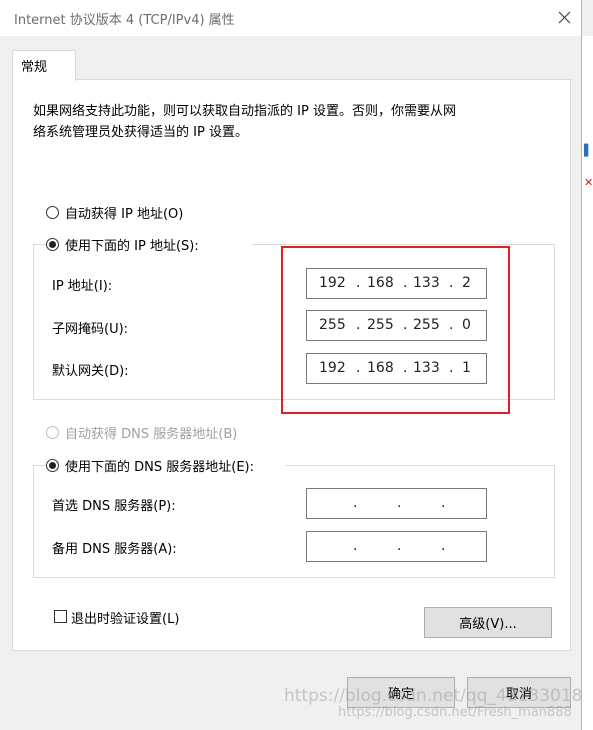 This screenshot has width=593, height=730. Describe the element at coordinates (151, 434) in the screenshot. I see `dns-auto-label: 自动获得 DNS 服务器地址(B)` at that location.